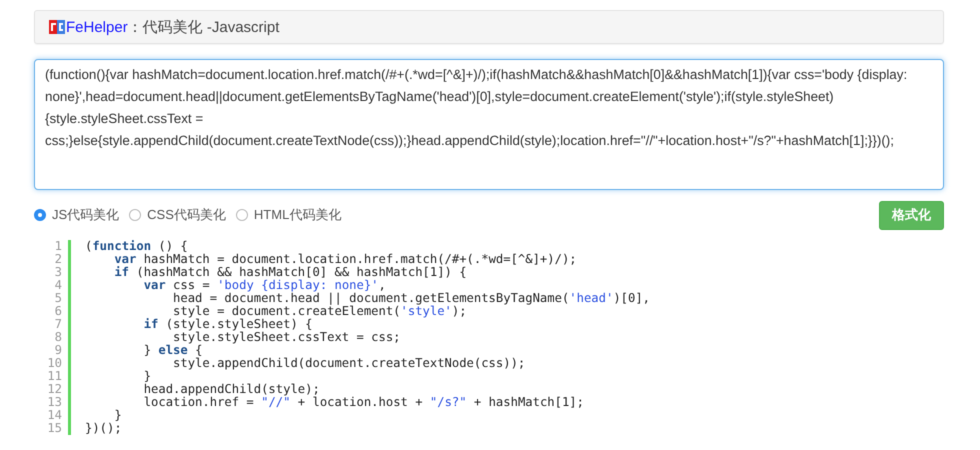 The image size is (980, 450). Describe the element at coordinates (137, 246) in the screenshot. I see `code-line: (function () {` at that location.